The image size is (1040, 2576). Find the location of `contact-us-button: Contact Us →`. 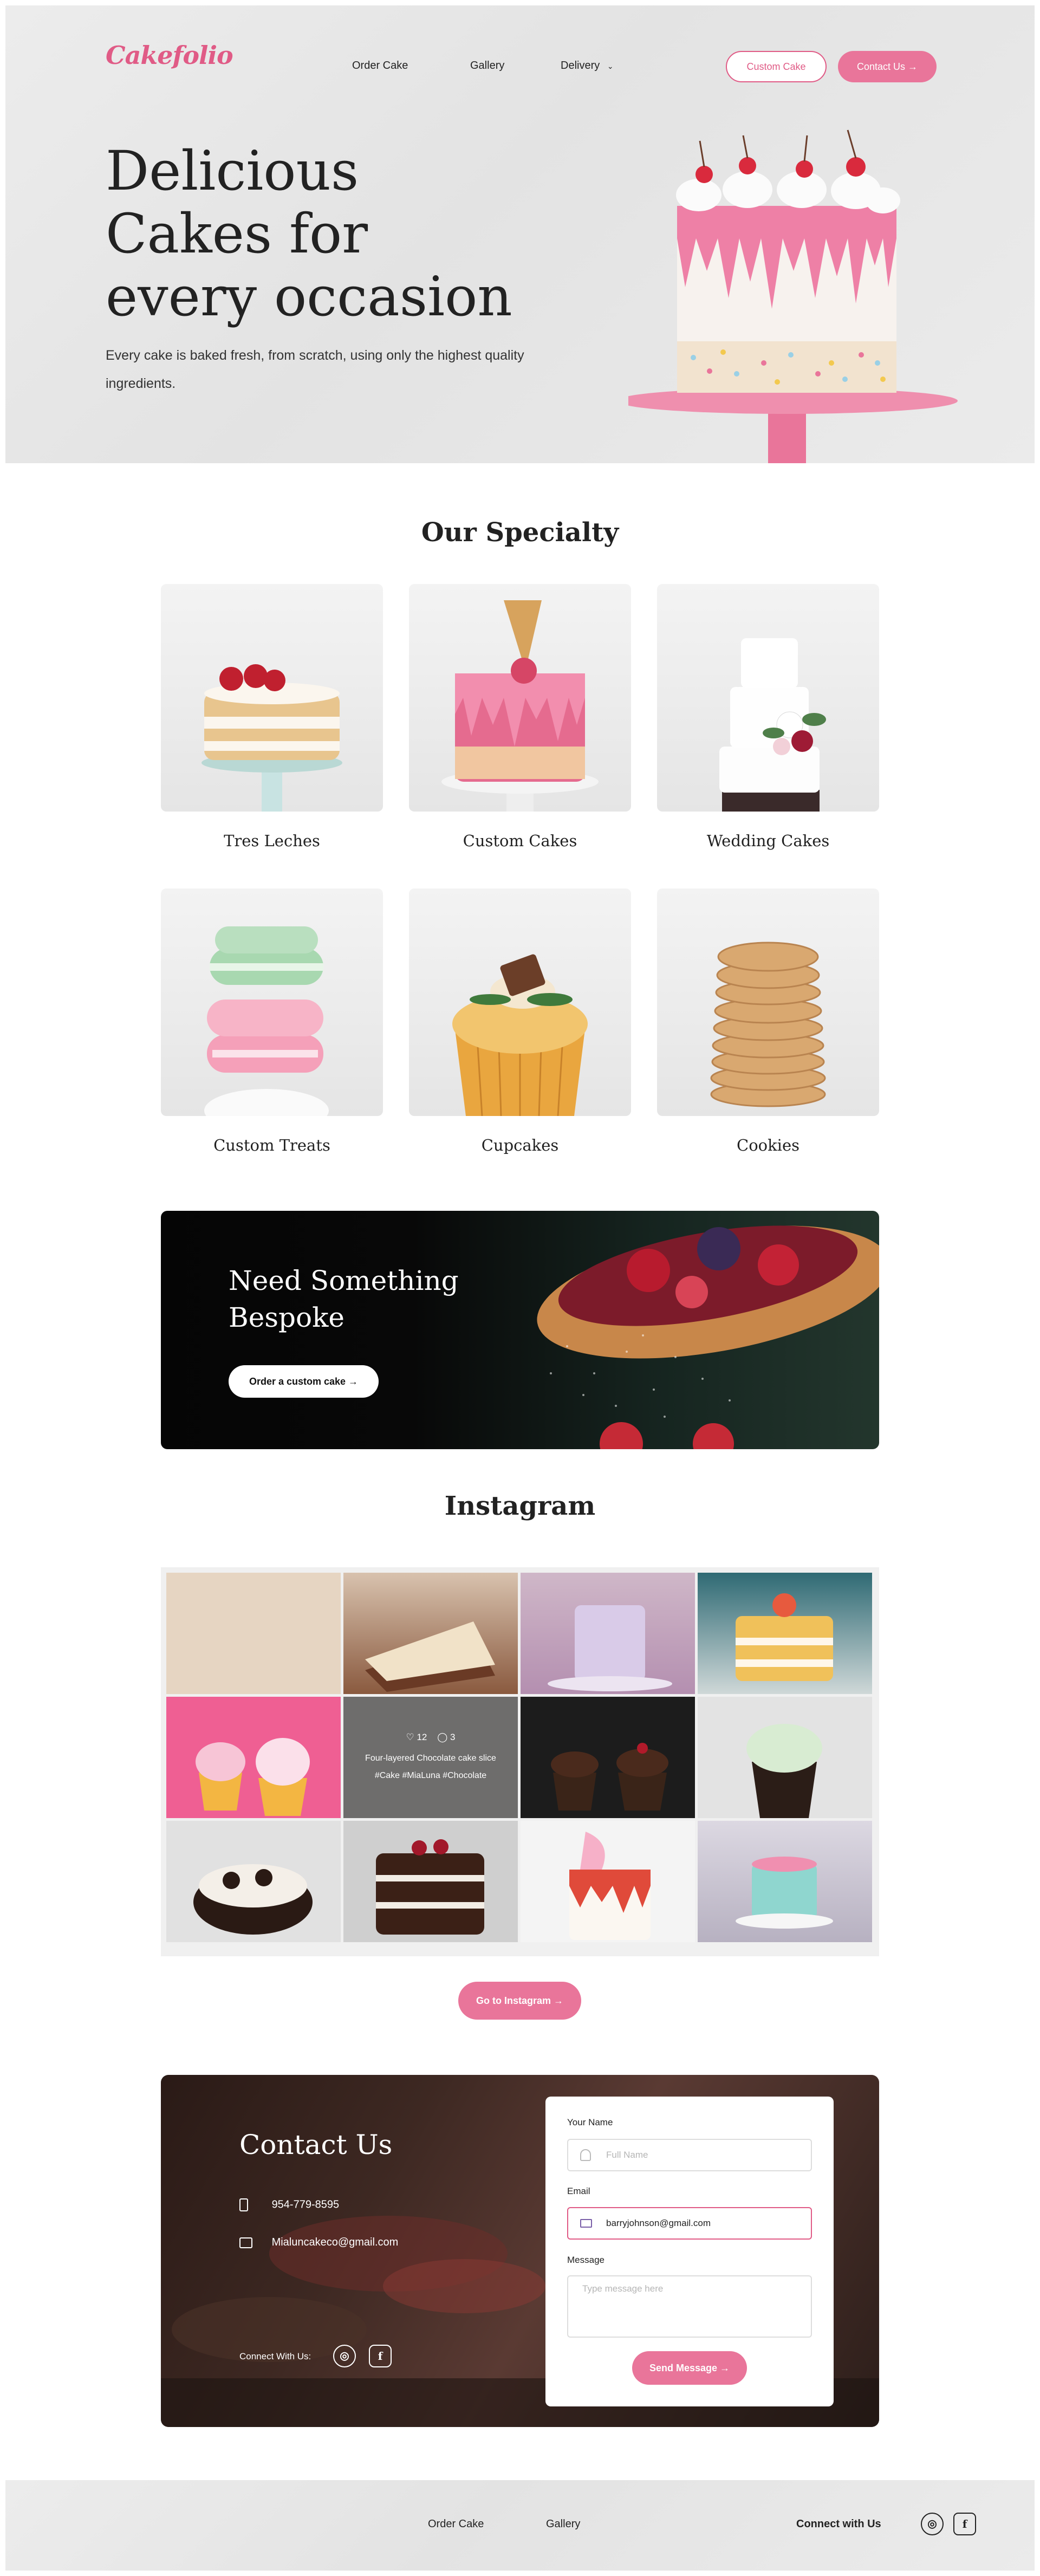

contact-us-button: Contact Us → is located at coordinates (887, 66).